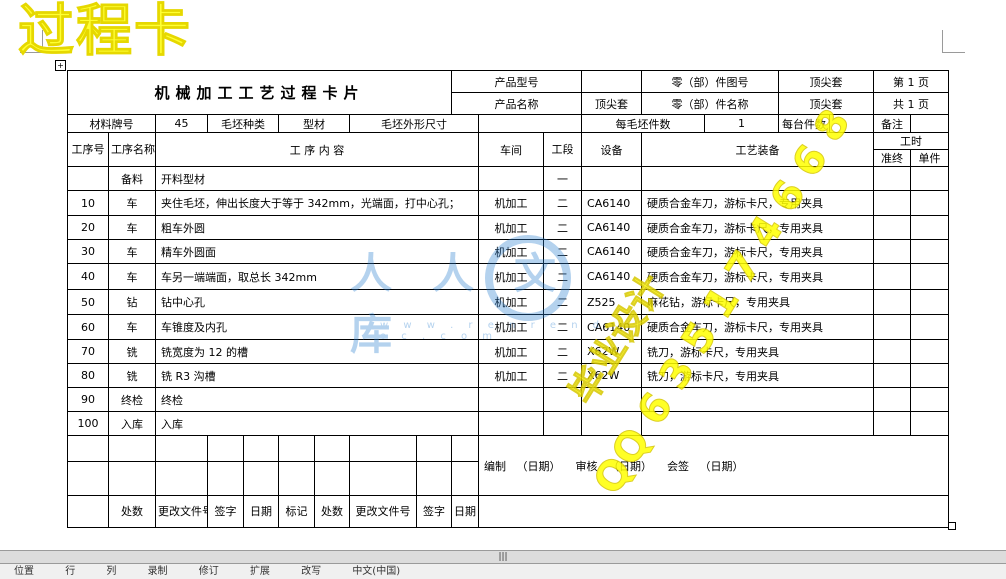  What do you see at coordinates (311, 571) in the screenshot?
I see `status-overwrite: 改写` at bounding box center [311, 571].